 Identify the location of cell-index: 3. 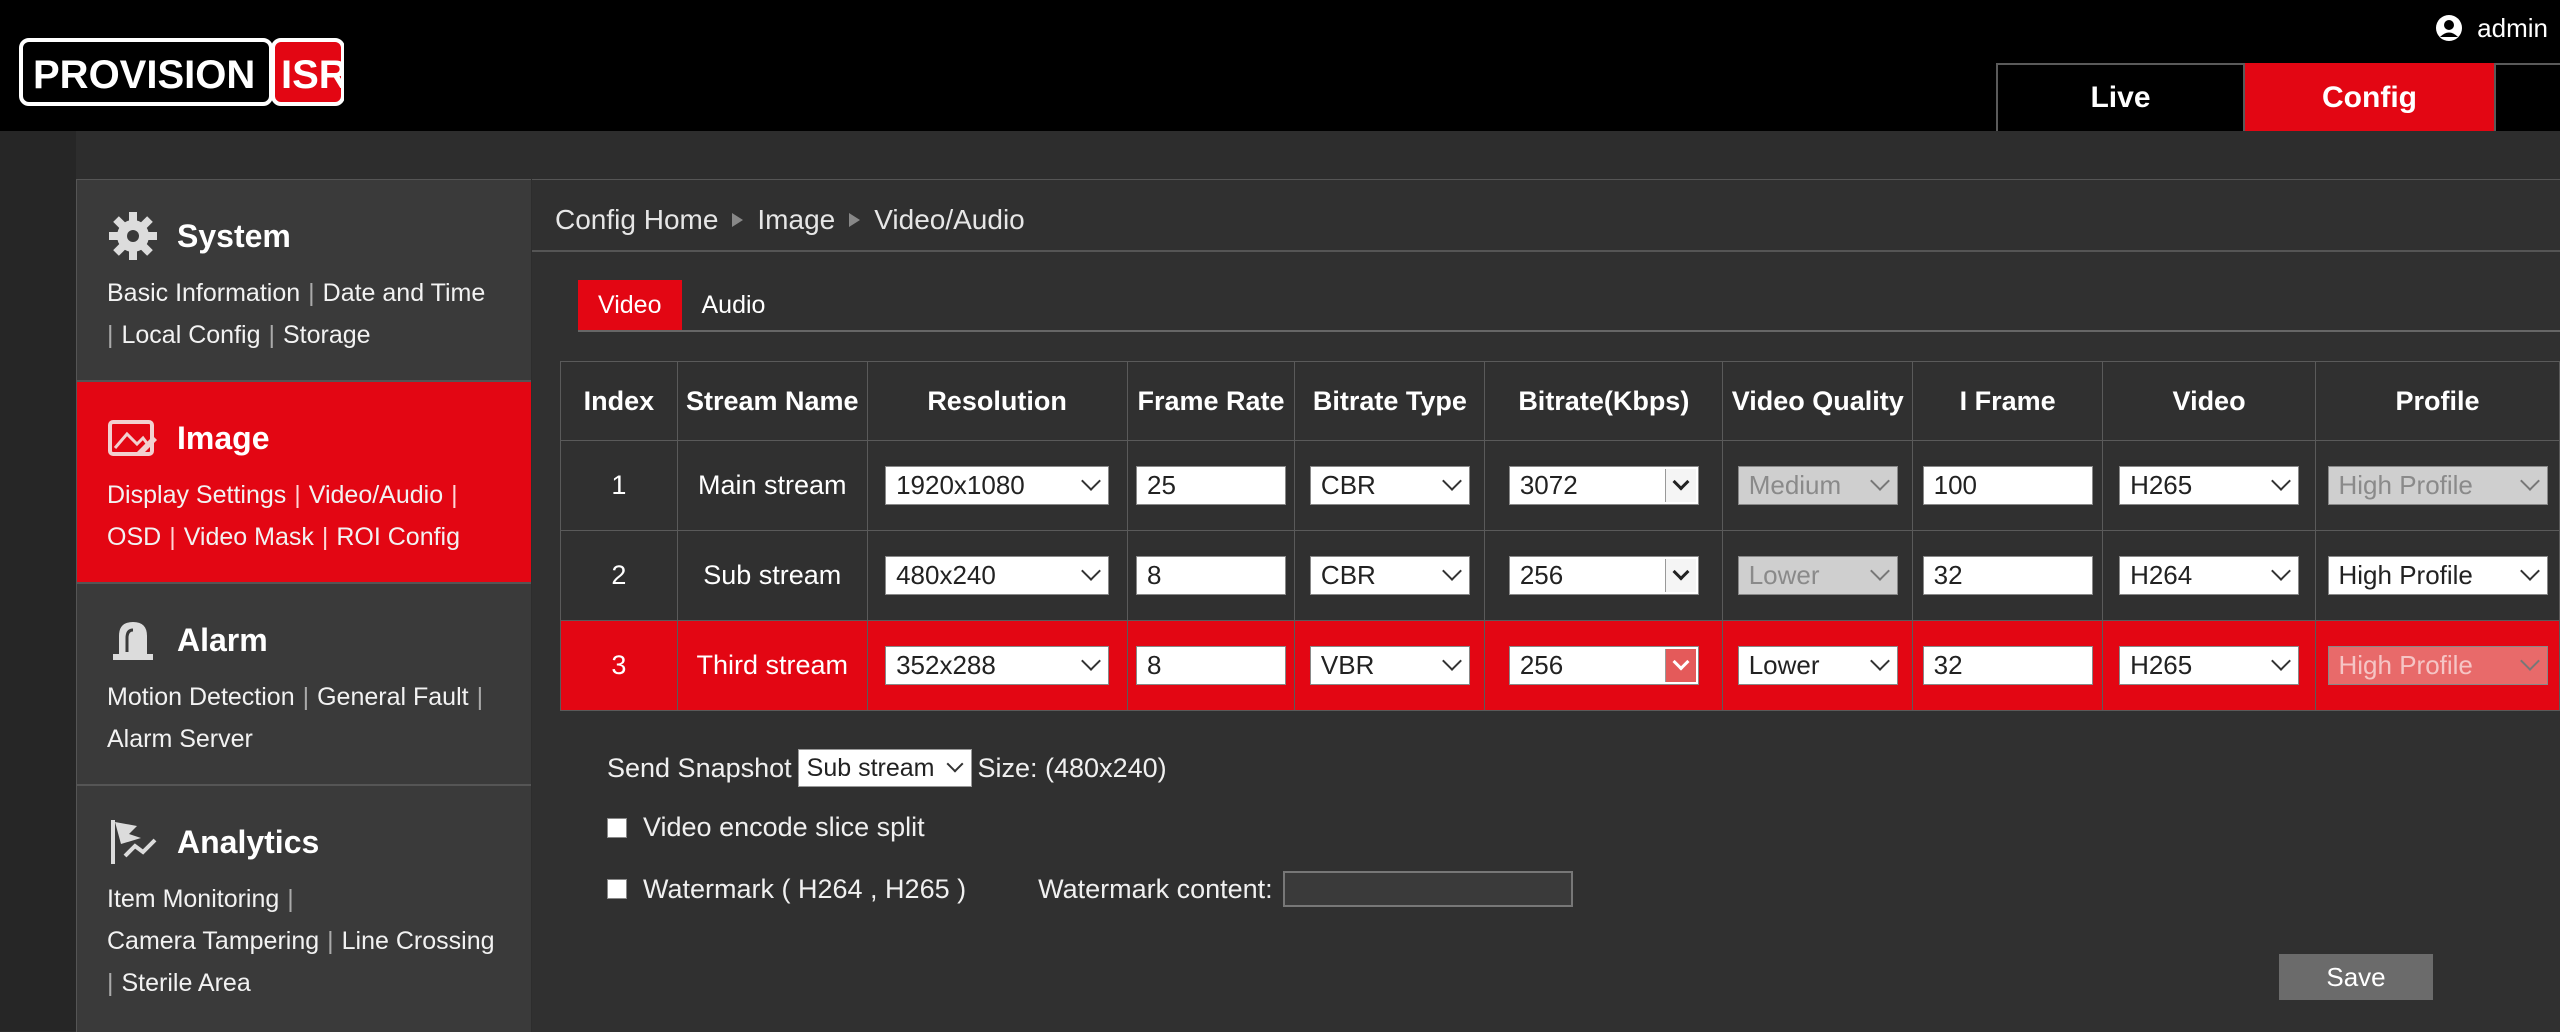
(619, 665).